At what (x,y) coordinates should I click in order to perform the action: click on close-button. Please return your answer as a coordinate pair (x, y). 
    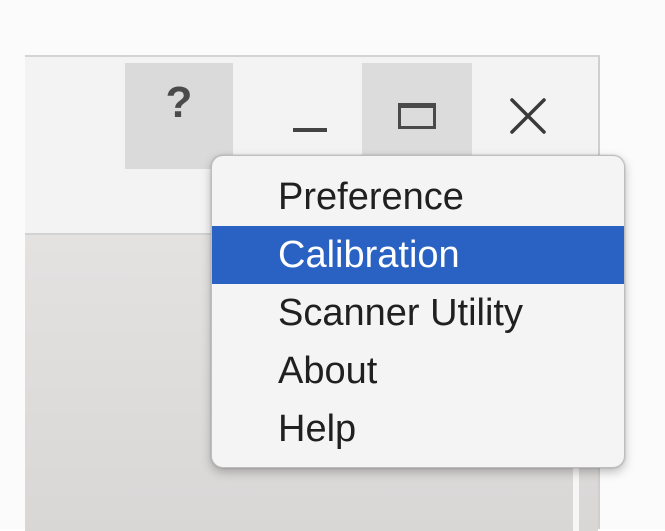
    Looking at the image, I should click on (528, 116).